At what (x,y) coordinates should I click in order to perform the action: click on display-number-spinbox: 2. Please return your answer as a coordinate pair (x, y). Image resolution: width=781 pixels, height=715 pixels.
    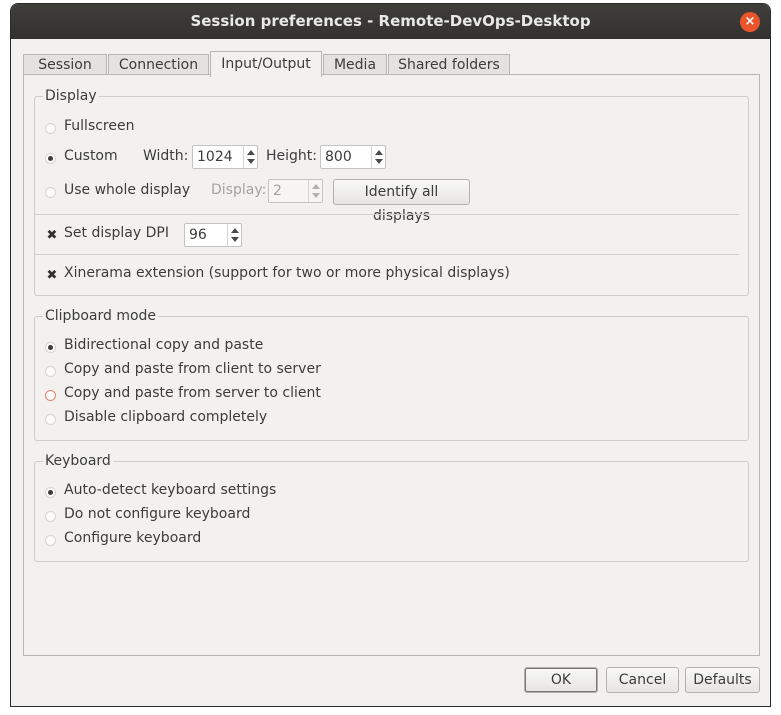
    Looking at the image, I should click on (295, 191).